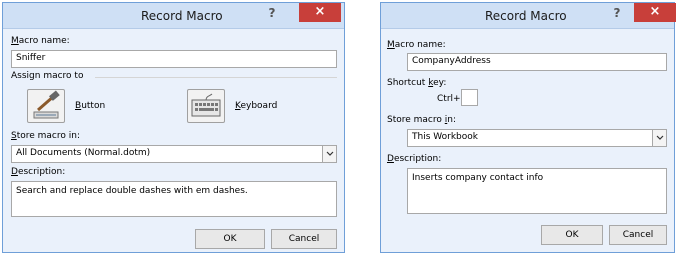  What do you see at coordinates (537, 138) in the screenshot?
I see `store-macro-select: This Workbook` at bounding box center [537, 138].